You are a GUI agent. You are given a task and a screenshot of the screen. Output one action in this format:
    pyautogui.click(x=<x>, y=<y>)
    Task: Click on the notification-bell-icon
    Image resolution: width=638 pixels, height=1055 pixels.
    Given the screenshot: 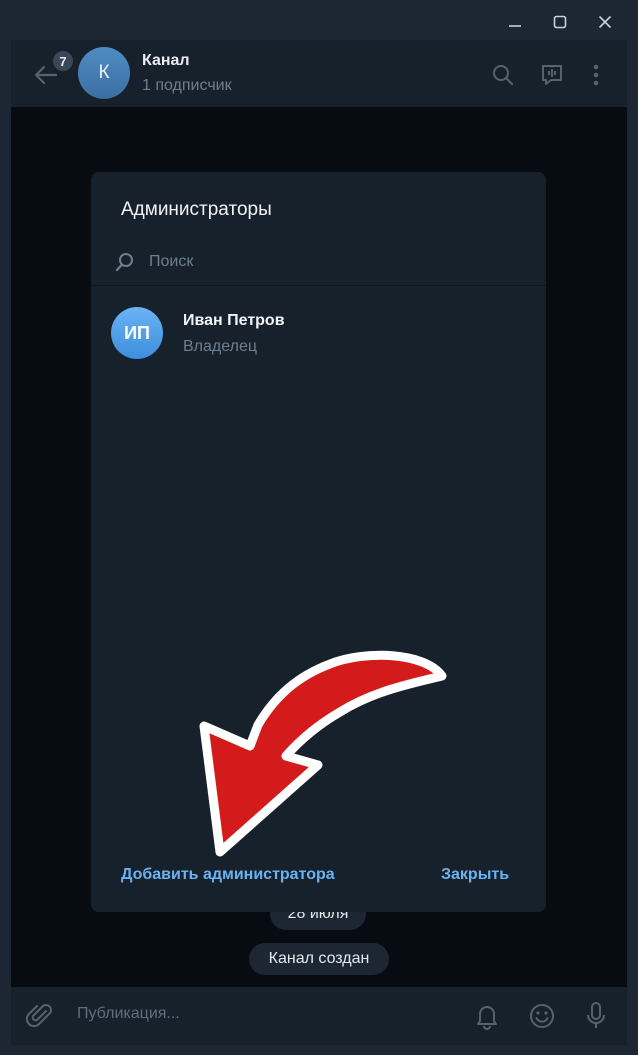 What is the action you would take?
    pyautogui.click(x=487, y=1016)
    